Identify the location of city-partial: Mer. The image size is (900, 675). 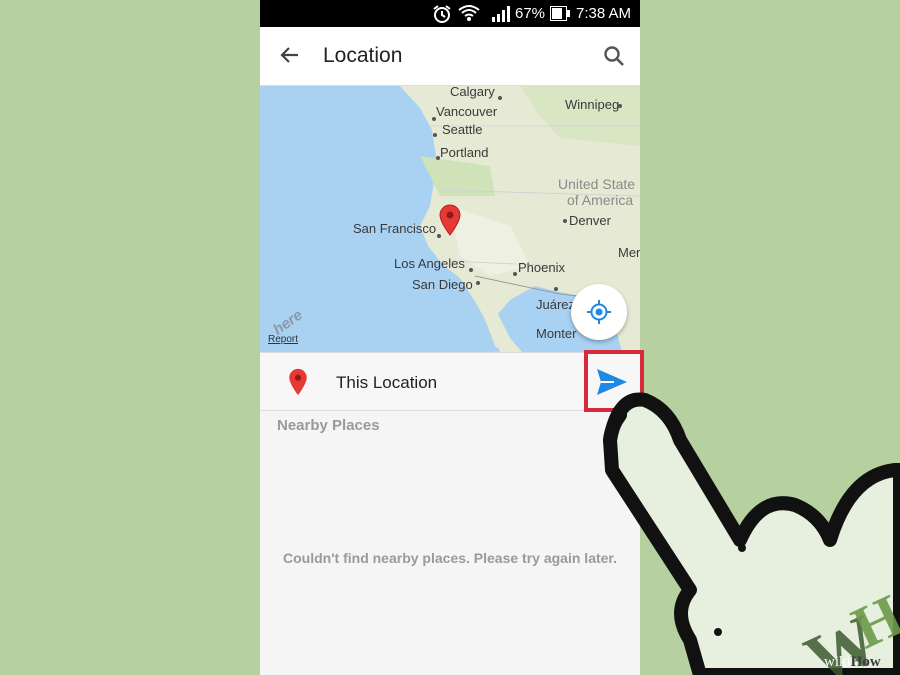
(629, 252).